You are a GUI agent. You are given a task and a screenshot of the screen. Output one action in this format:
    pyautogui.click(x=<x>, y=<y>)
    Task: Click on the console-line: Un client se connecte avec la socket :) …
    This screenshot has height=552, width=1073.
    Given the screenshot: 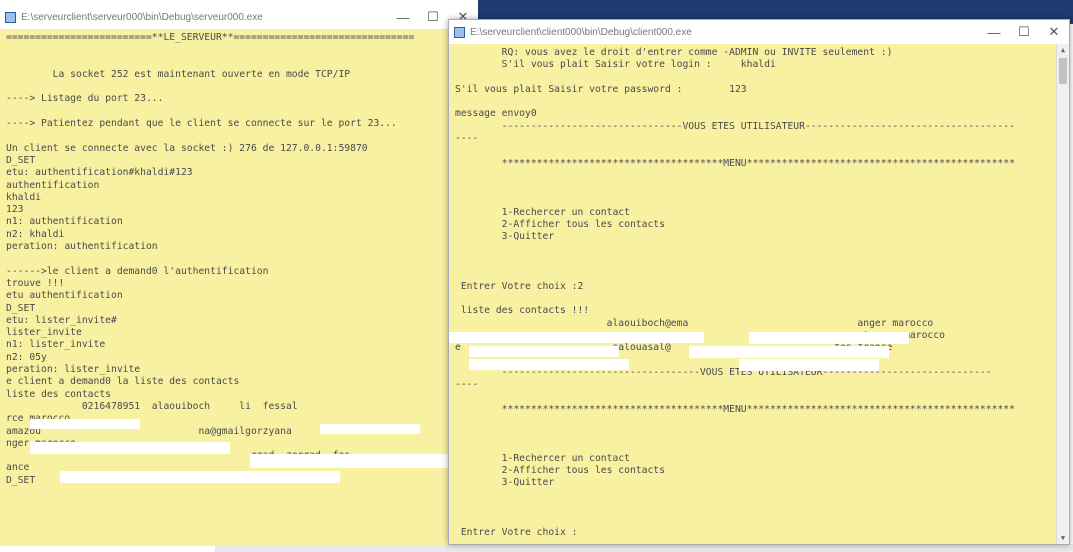 What is the action you would take?
    pyautogui.click(x=187, y=148)
    